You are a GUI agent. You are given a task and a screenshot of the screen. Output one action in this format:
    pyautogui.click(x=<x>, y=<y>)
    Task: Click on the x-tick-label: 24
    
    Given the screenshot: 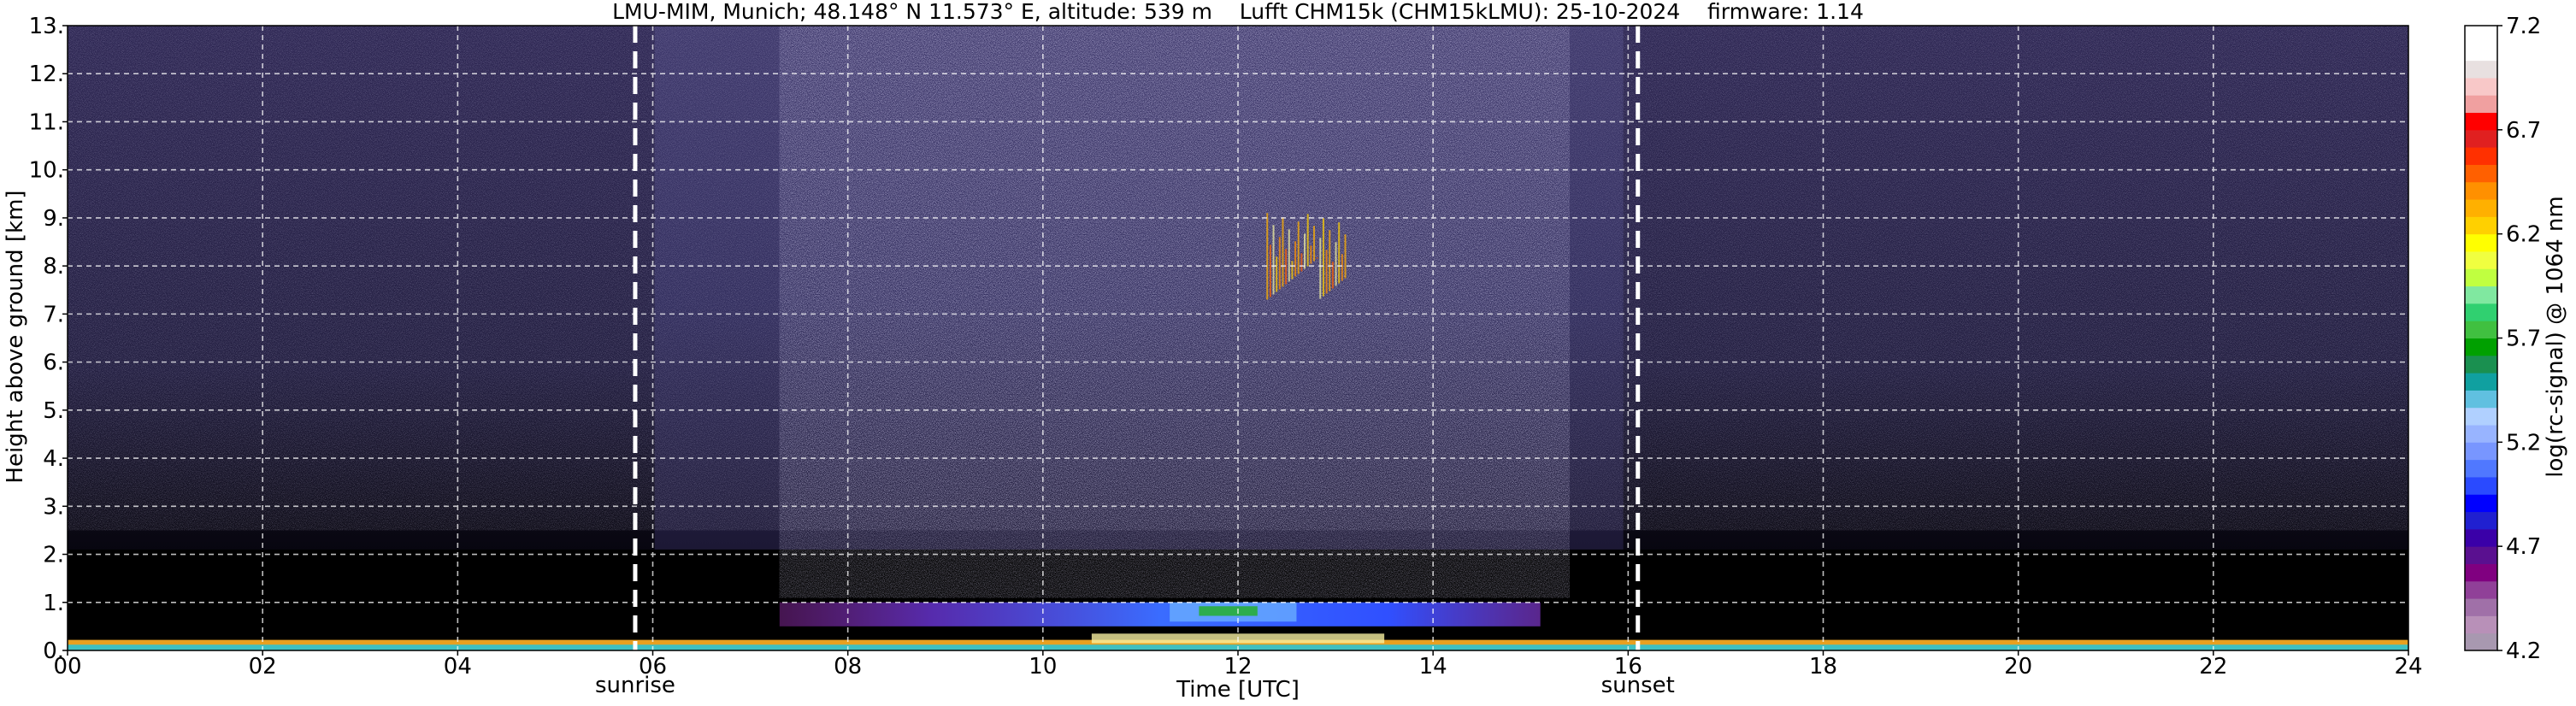 What is the action you would take?
    pyautogui.click(x=2408, y=667)
    